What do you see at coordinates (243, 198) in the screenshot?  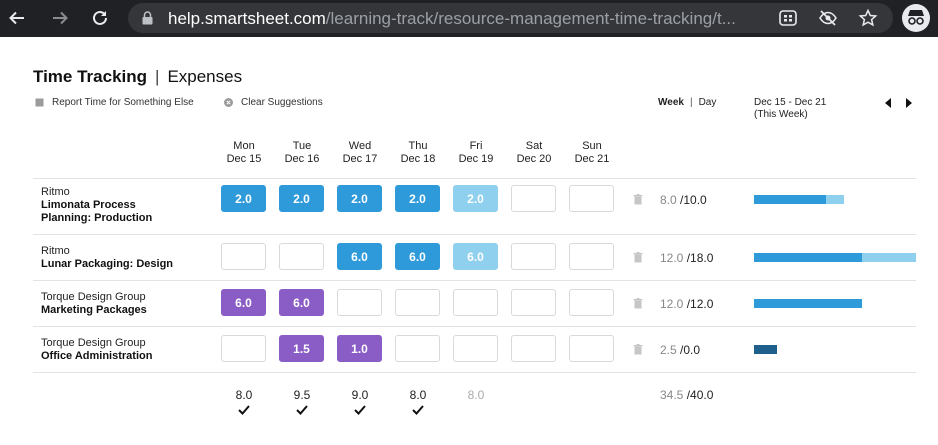 I see `time-cell-mon: 2.0` at bounding box center [243, 198].